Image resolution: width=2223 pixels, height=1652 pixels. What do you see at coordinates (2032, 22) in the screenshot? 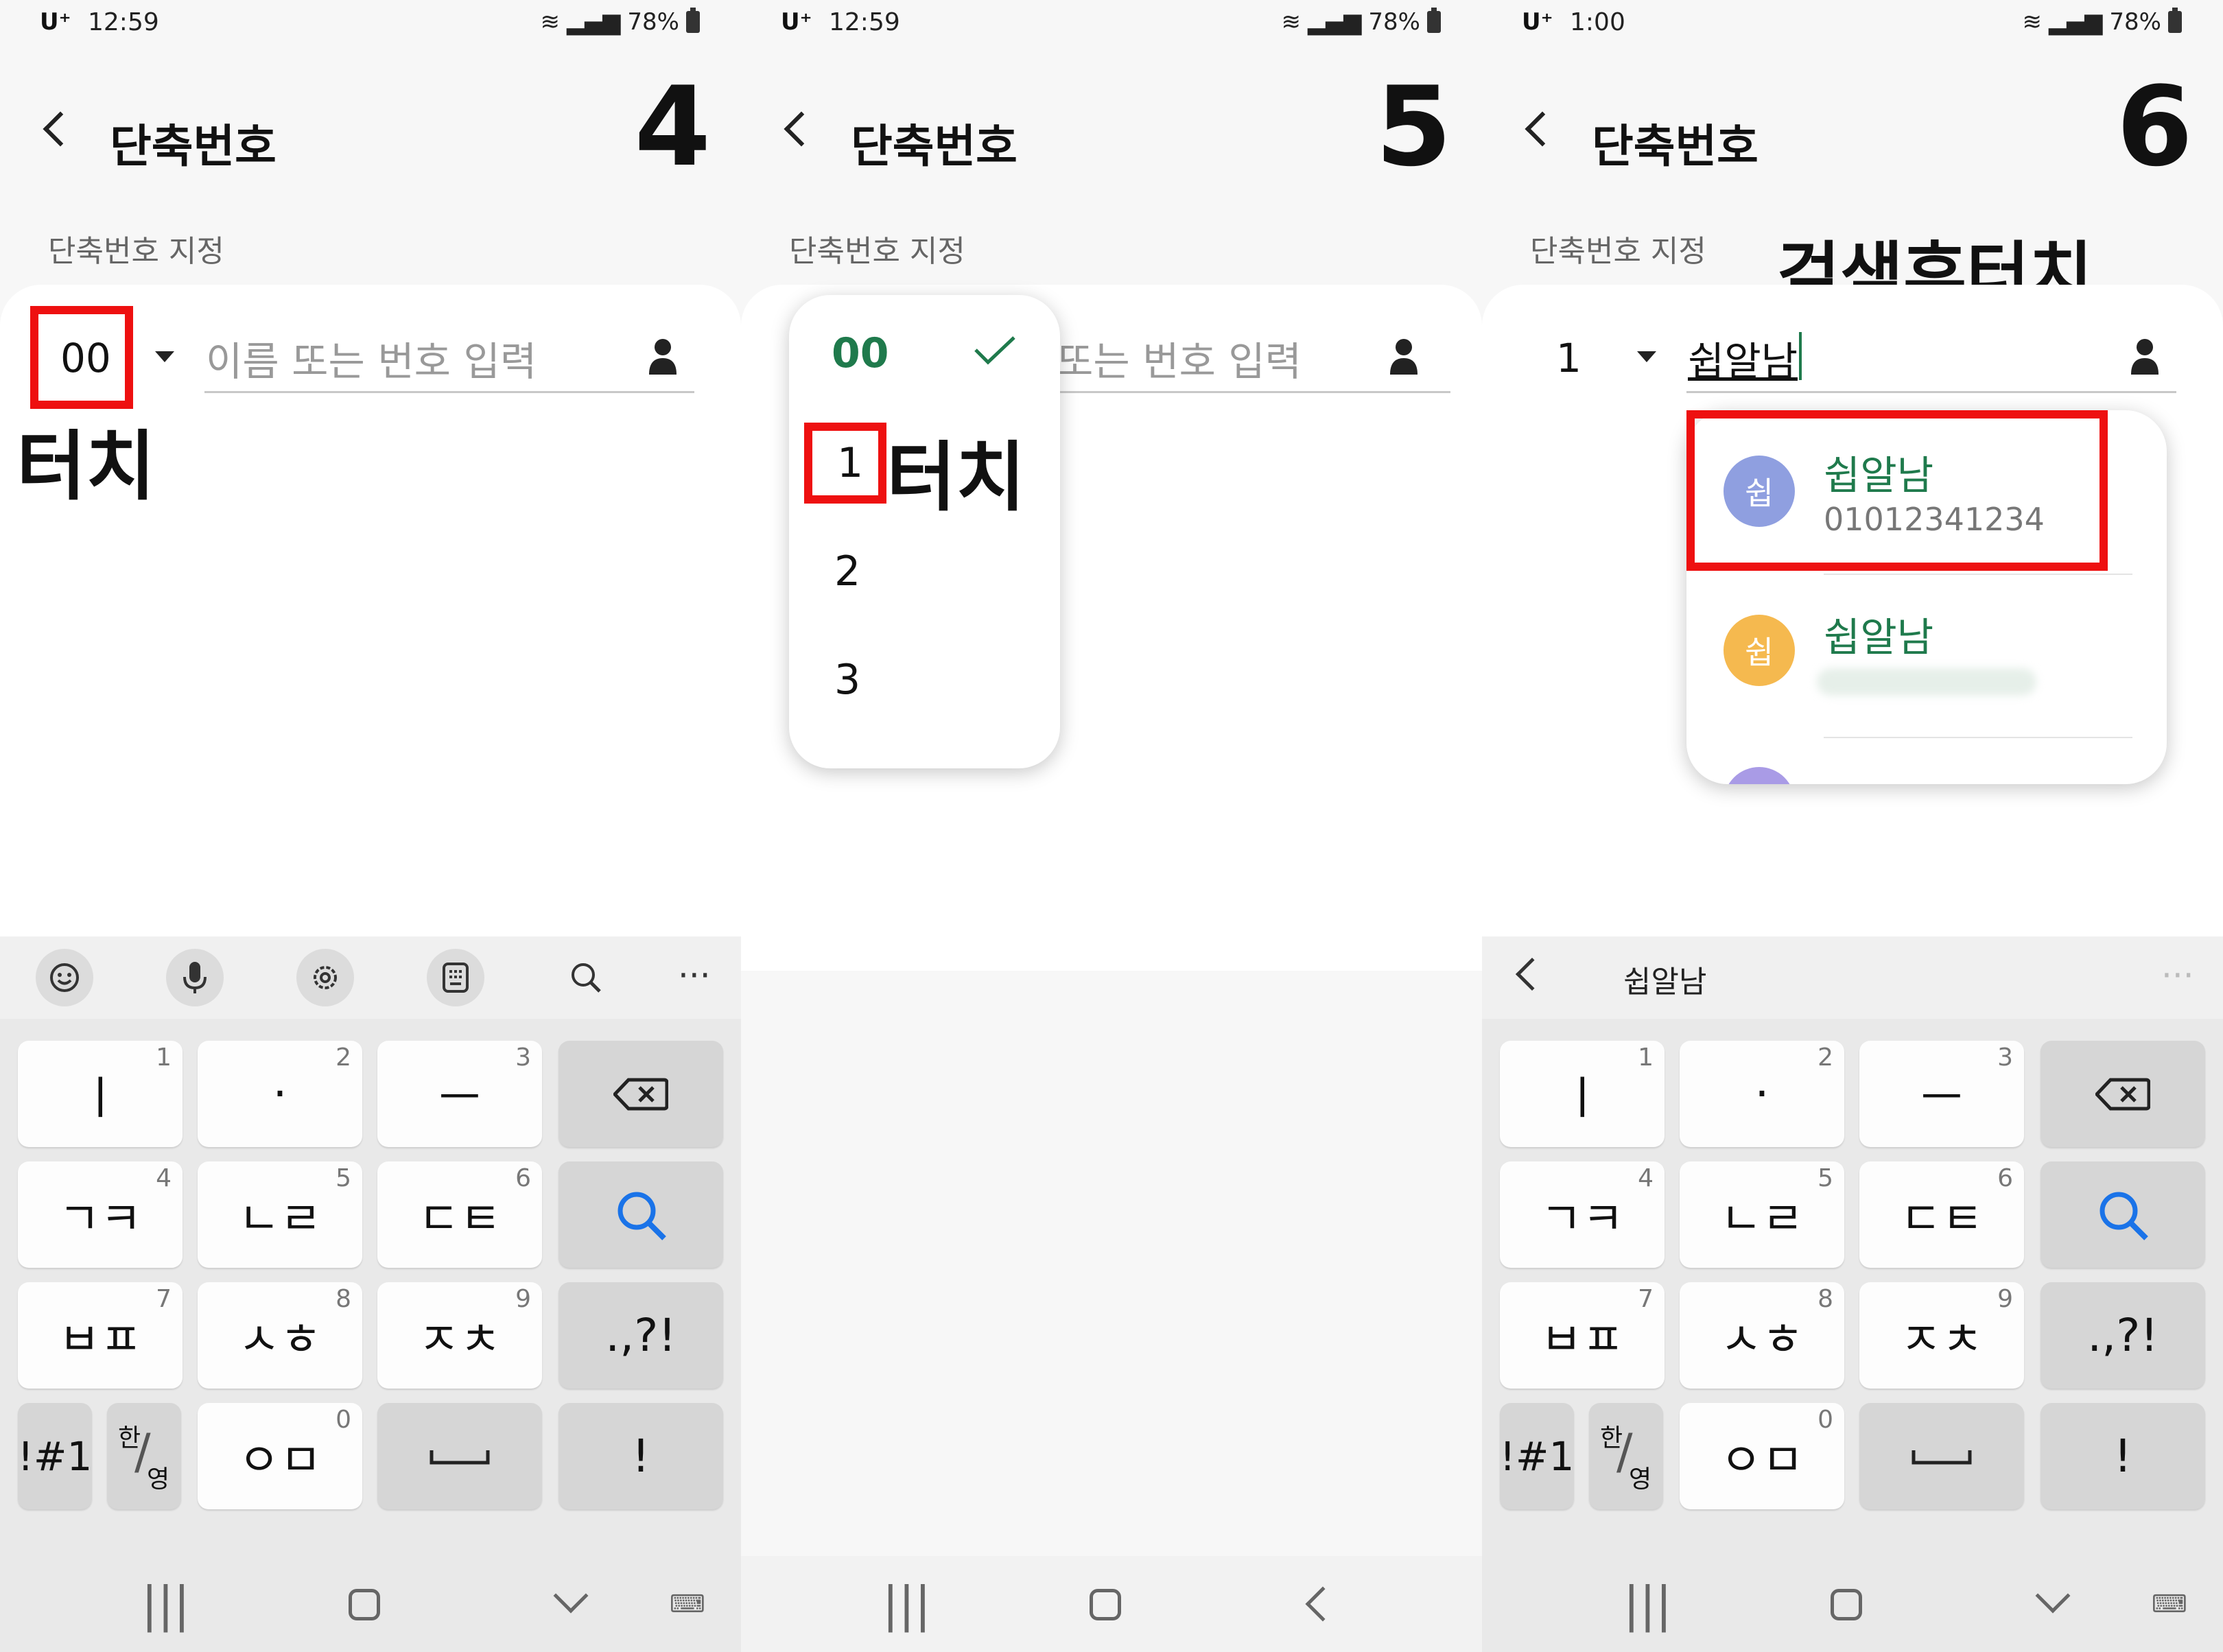
I see `wifi-icon: ≋` at bounding box center [2032, 22].